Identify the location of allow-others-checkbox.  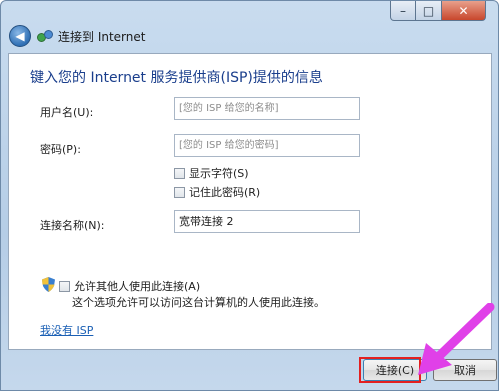
(64, 286).